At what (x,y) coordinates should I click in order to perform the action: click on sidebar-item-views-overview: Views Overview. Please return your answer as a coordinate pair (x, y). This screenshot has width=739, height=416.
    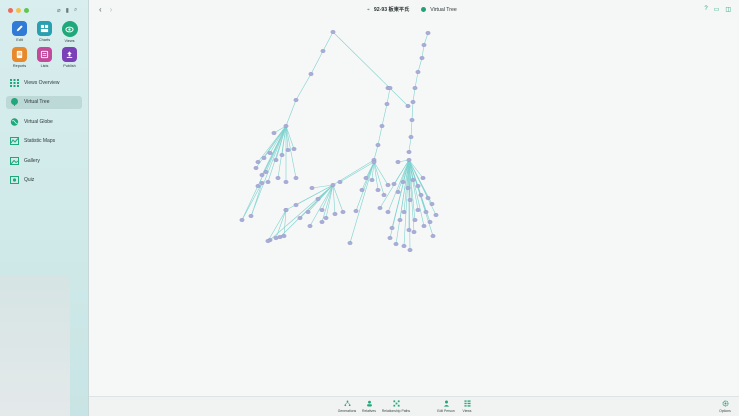
    Looking at the image, I should click on (44, 82).